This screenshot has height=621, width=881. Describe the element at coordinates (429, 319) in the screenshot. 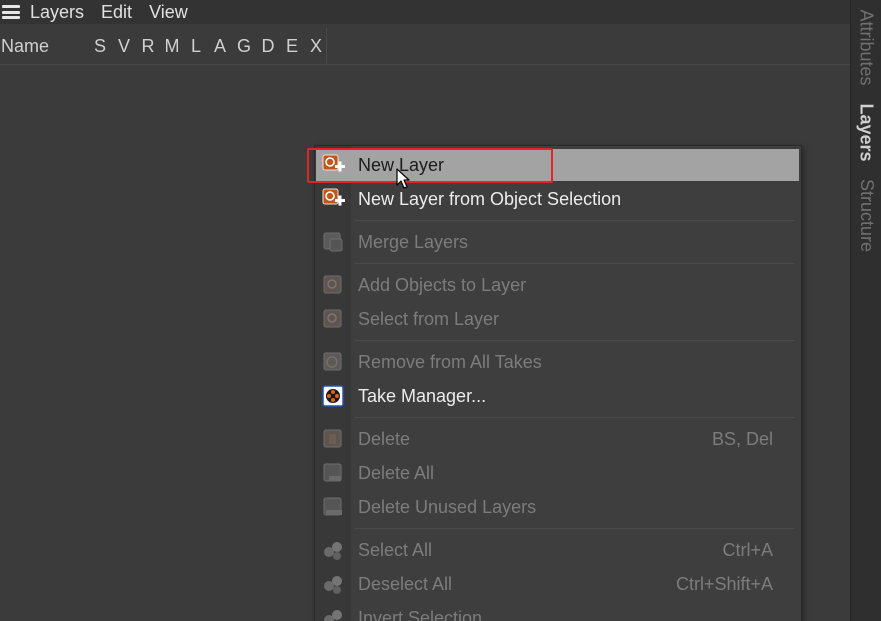

I see `menu-item-label: Select from Layer` at that location.